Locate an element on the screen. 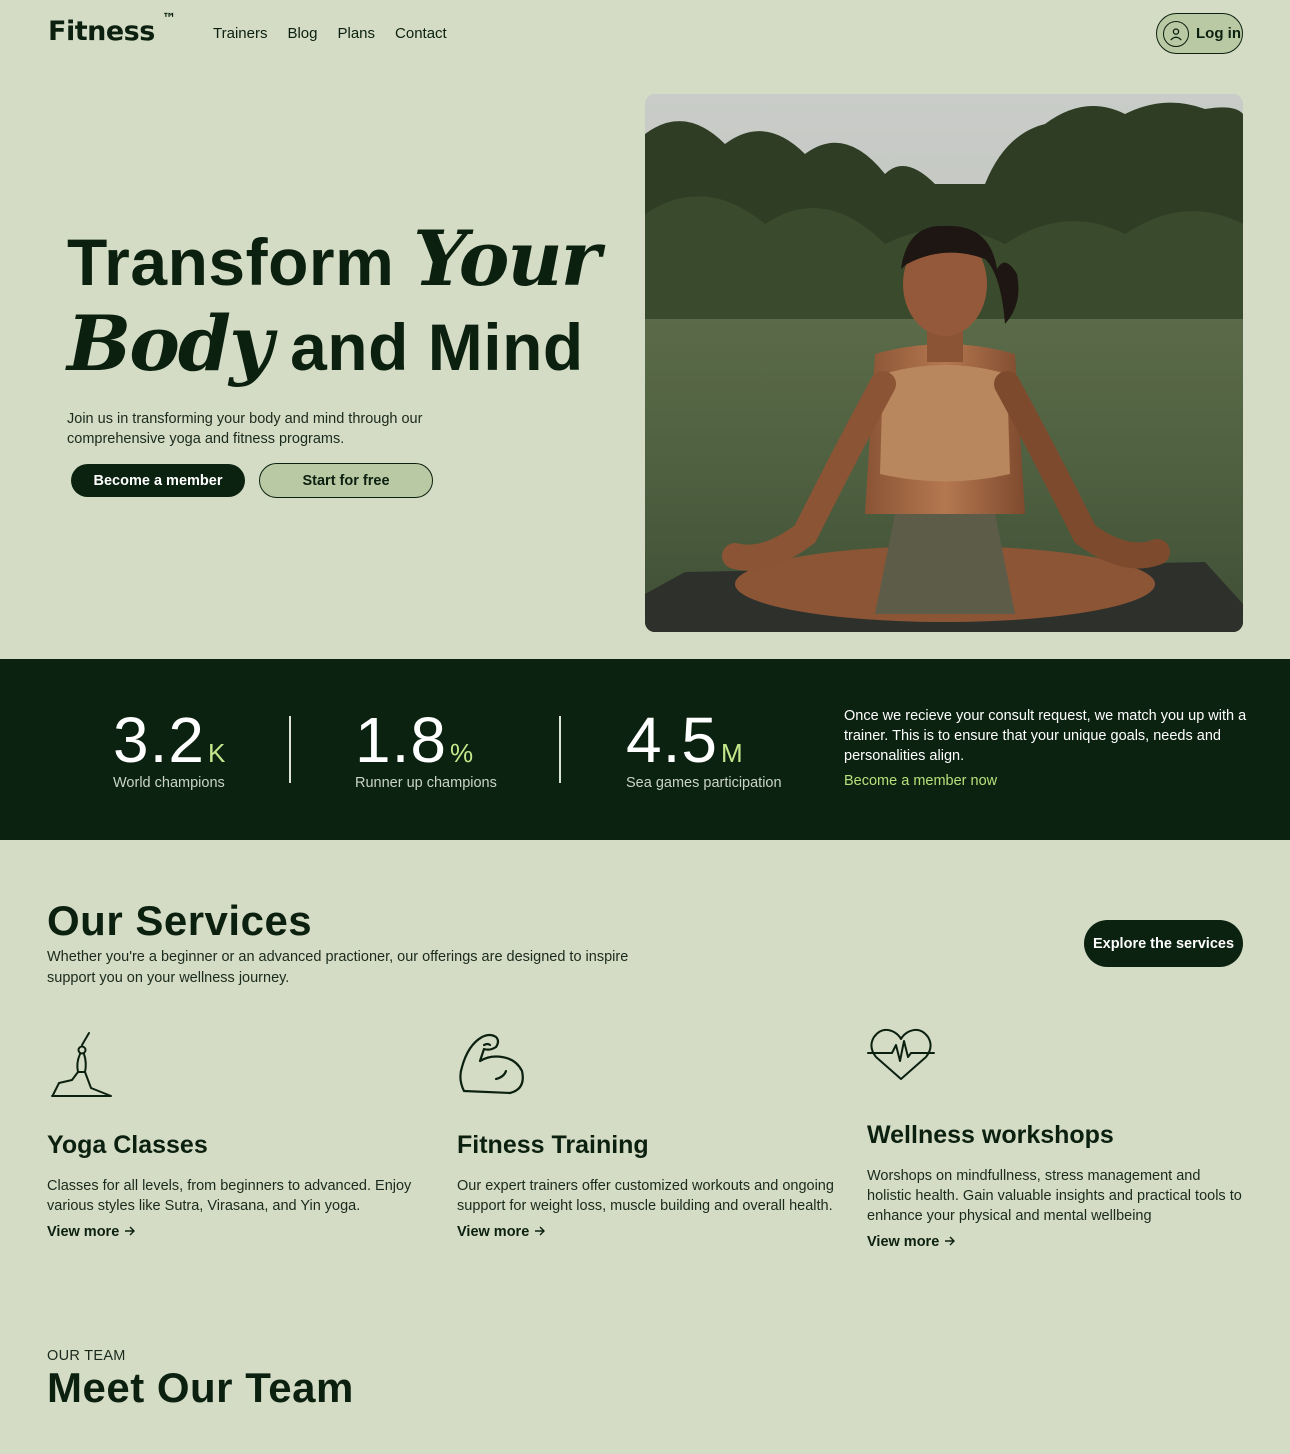 This screenshot has height=1454, width=1290. stat-label: Sea games participation is located at coordinates (704, 783).